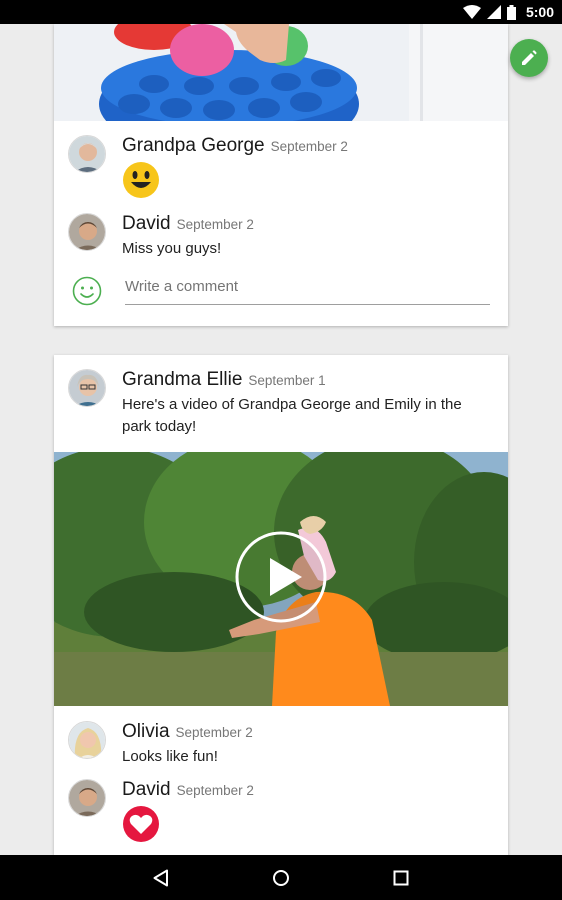 The width and height of the screenshot is (562, 900). I want to click on pencil-icon, so click(529, 57).